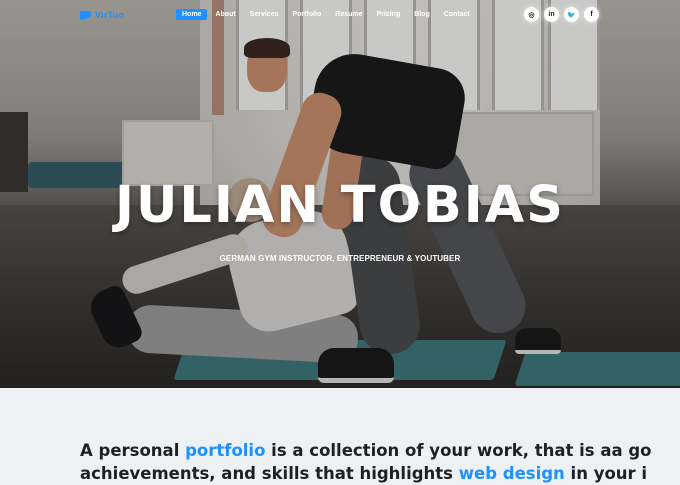 The image size is (680, 485). What do you see at coordinates (531, 14) in the screenshot?
I see `instagram-icon: ◎` at bounding box center [531, 14].